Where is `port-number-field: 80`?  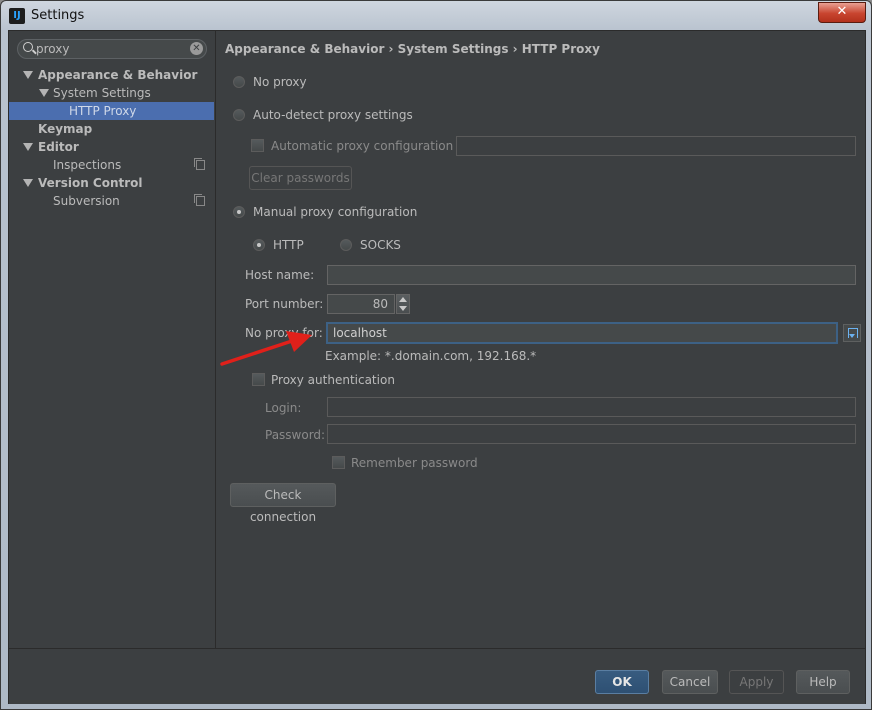
port-number-field: 80 is located at coordinates (361, 304).